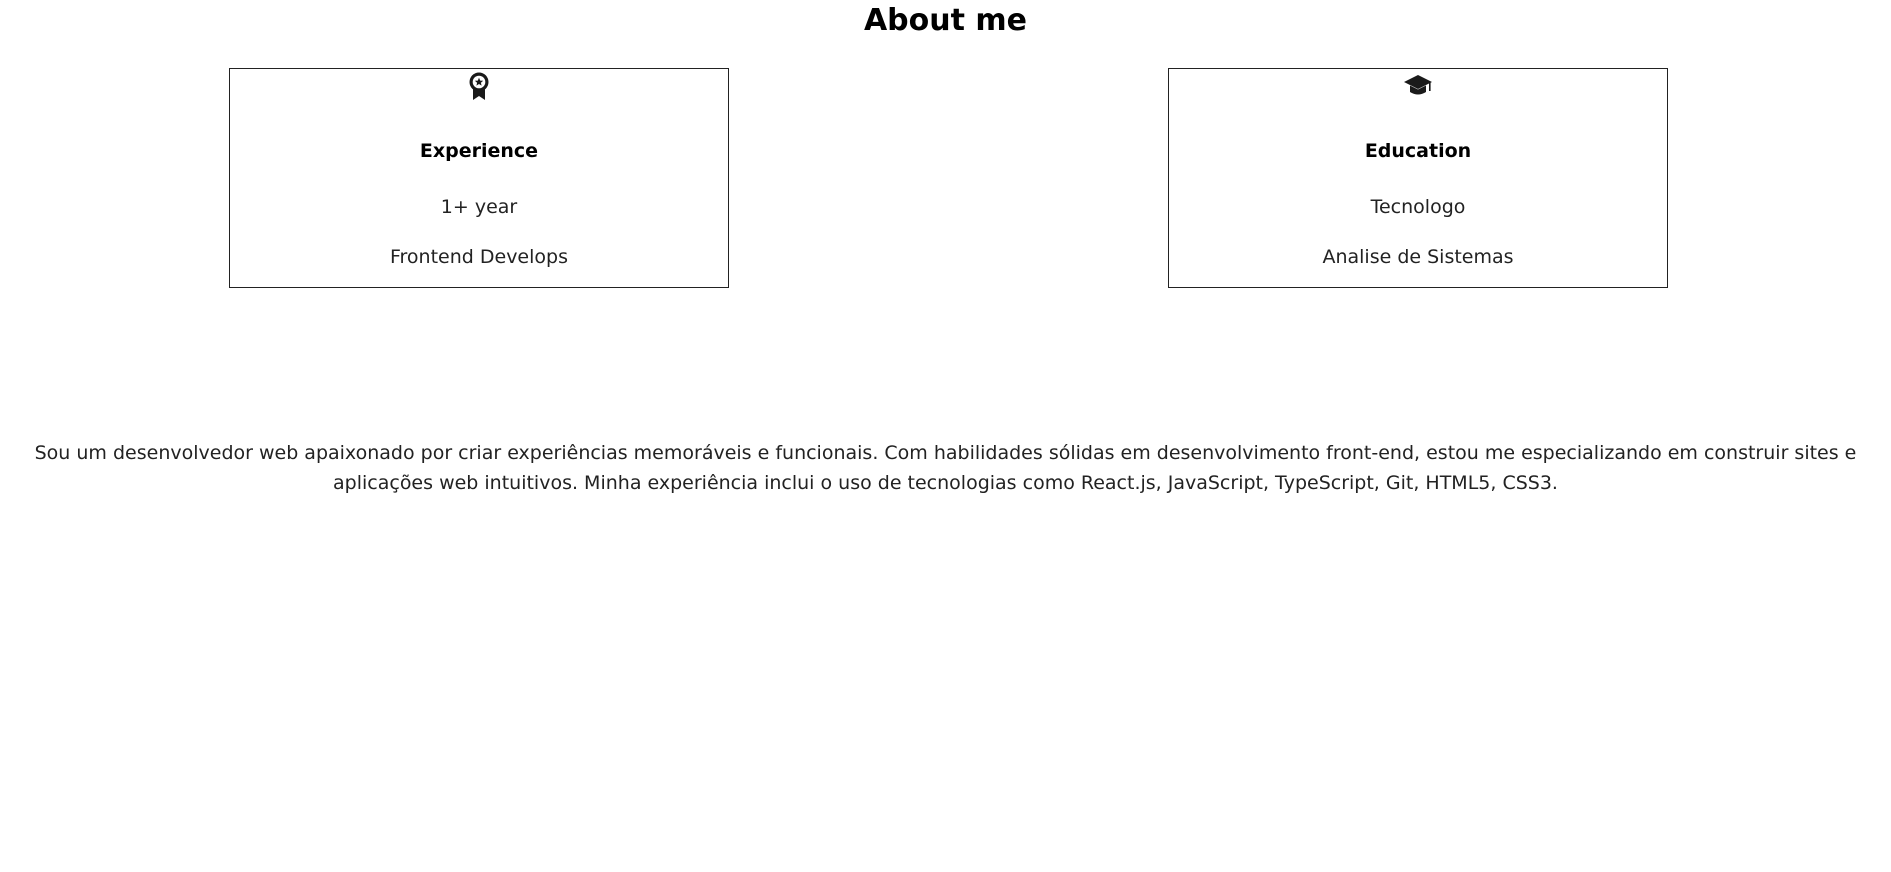 The height and width of the screenshot is (872, 1891). I want to click on education-title: Education, so click(1418, 151).